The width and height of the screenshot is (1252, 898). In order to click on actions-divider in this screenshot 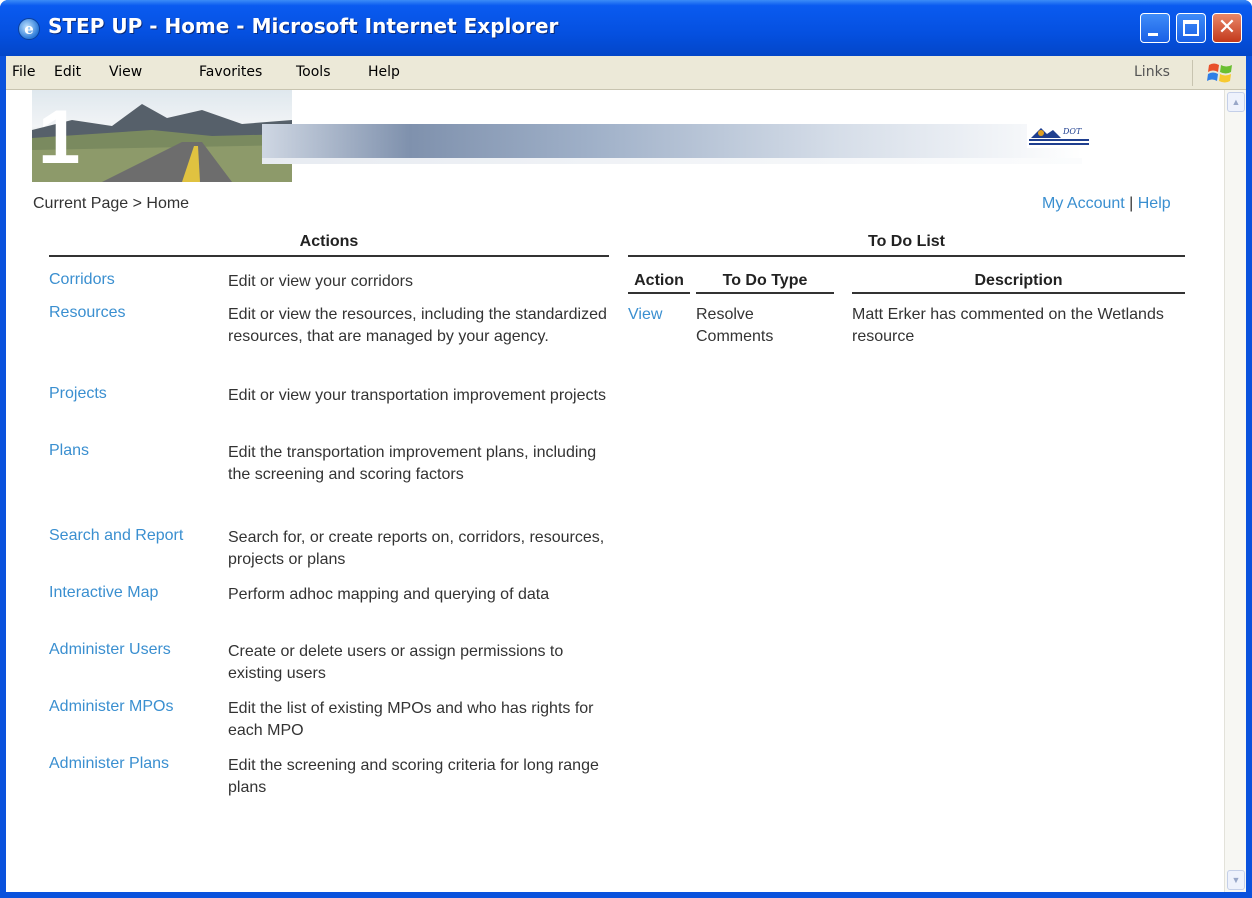, I will do `click(329, 256)`.